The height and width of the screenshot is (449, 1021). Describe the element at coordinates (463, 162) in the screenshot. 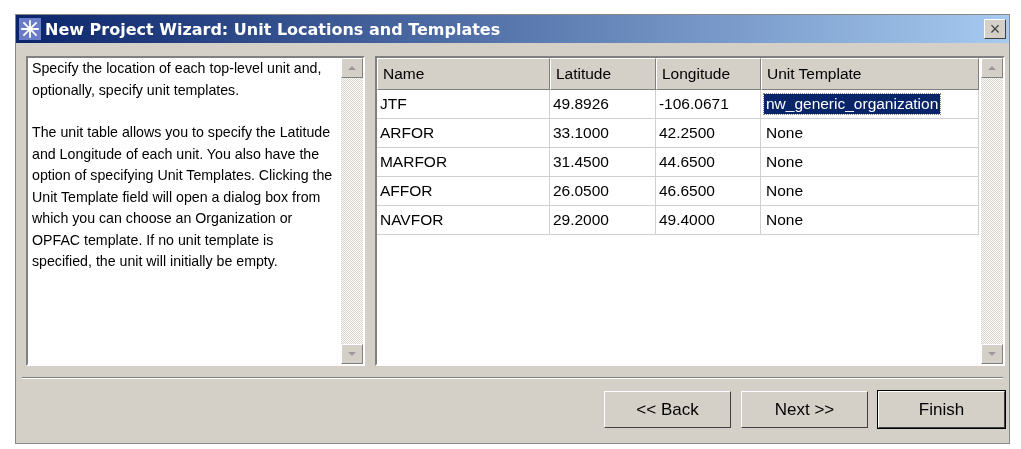

I see `table-cell: MARFOR` at that location.